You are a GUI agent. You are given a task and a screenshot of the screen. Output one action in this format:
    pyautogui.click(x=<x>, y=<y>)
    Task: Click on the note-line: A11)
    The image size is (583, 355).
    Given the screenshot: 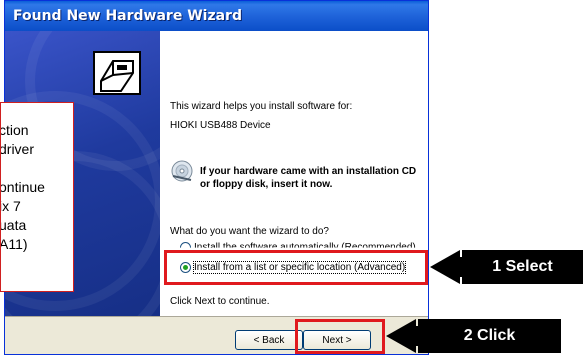 What is the action you would take?
    pyautogui.click(x=14, y=244)
    